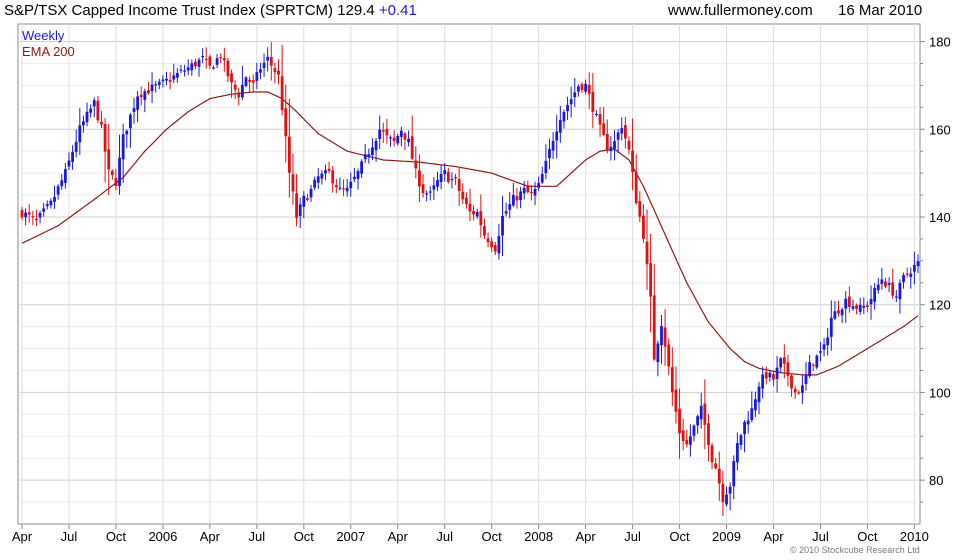  What do you see at coordinates (48, 51) in the screenshot?
I see `legend-ema-200: EMA 200` at bounding box center [48, 51].